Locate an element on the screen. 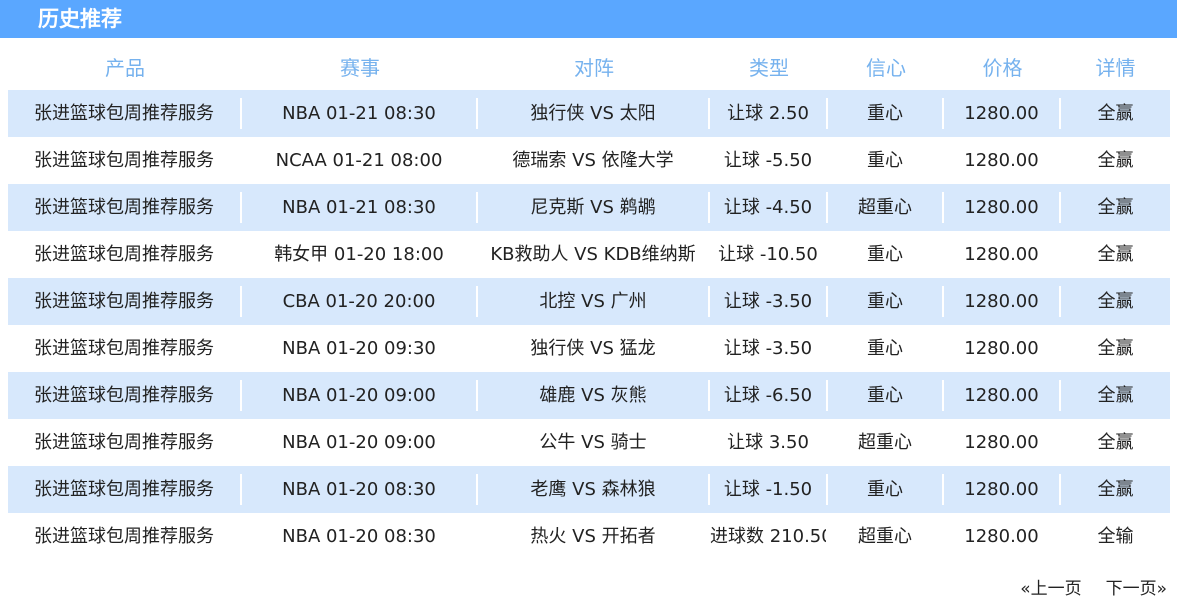 This screenshot has width=1177, height=610. cell-type: 让球 -1.50 is located at coordinates (769, 489).